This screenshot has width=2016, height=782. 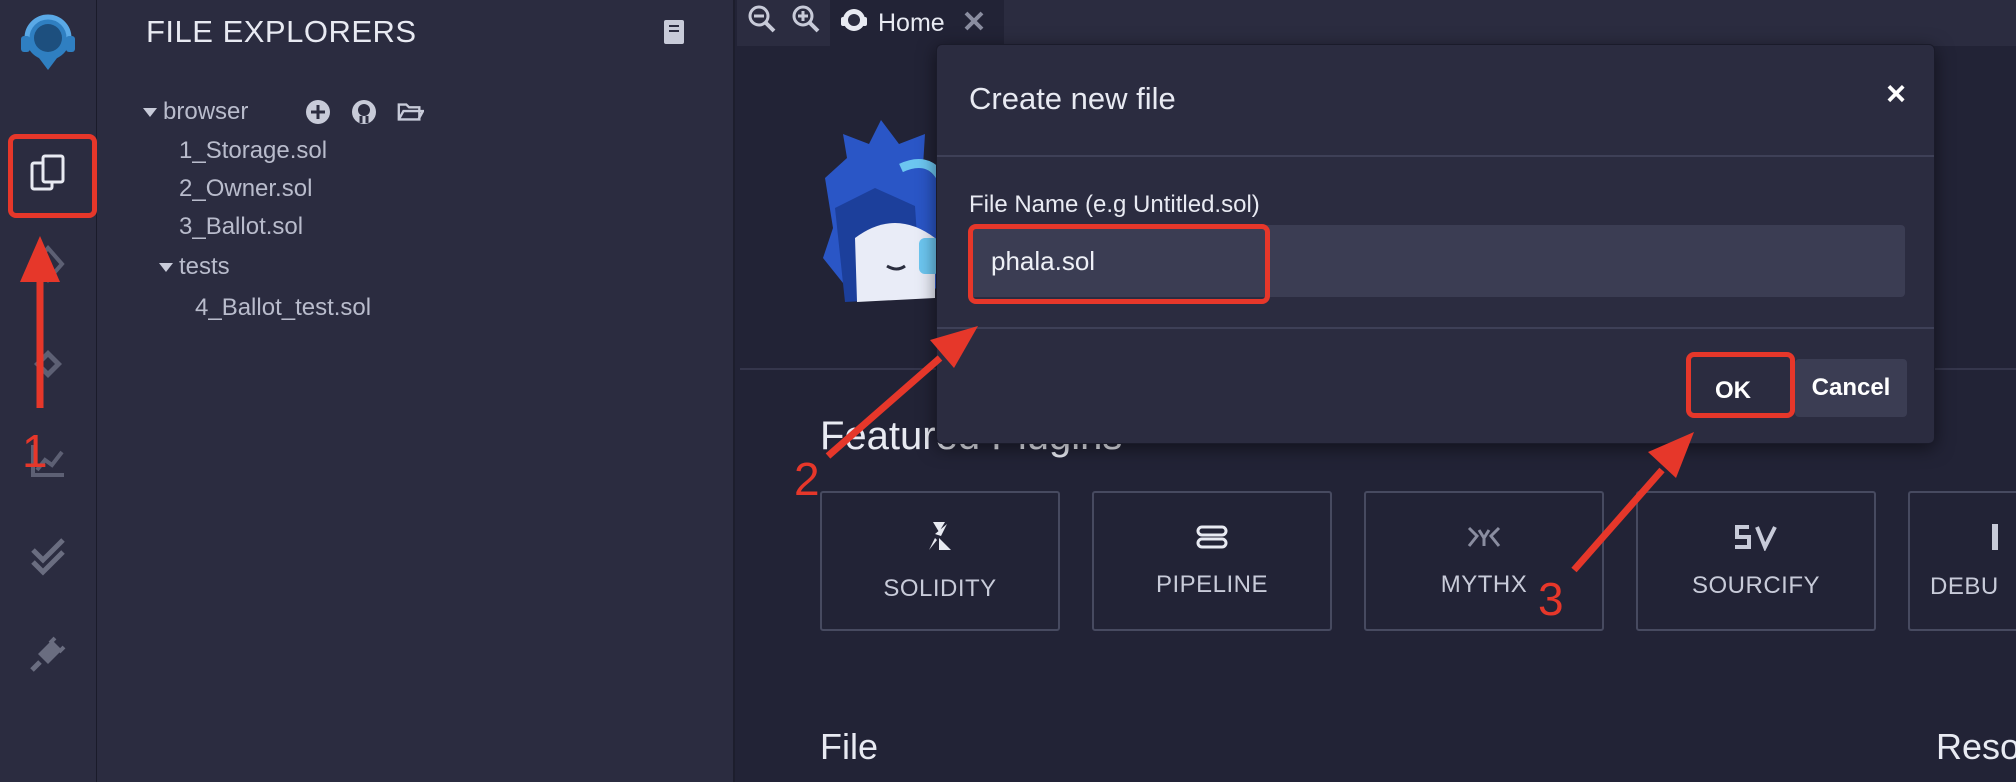 What do you see at coordinates (974, 23) in the screenshot?
I see `close-tab-icon` at bounding box center [974, 23].